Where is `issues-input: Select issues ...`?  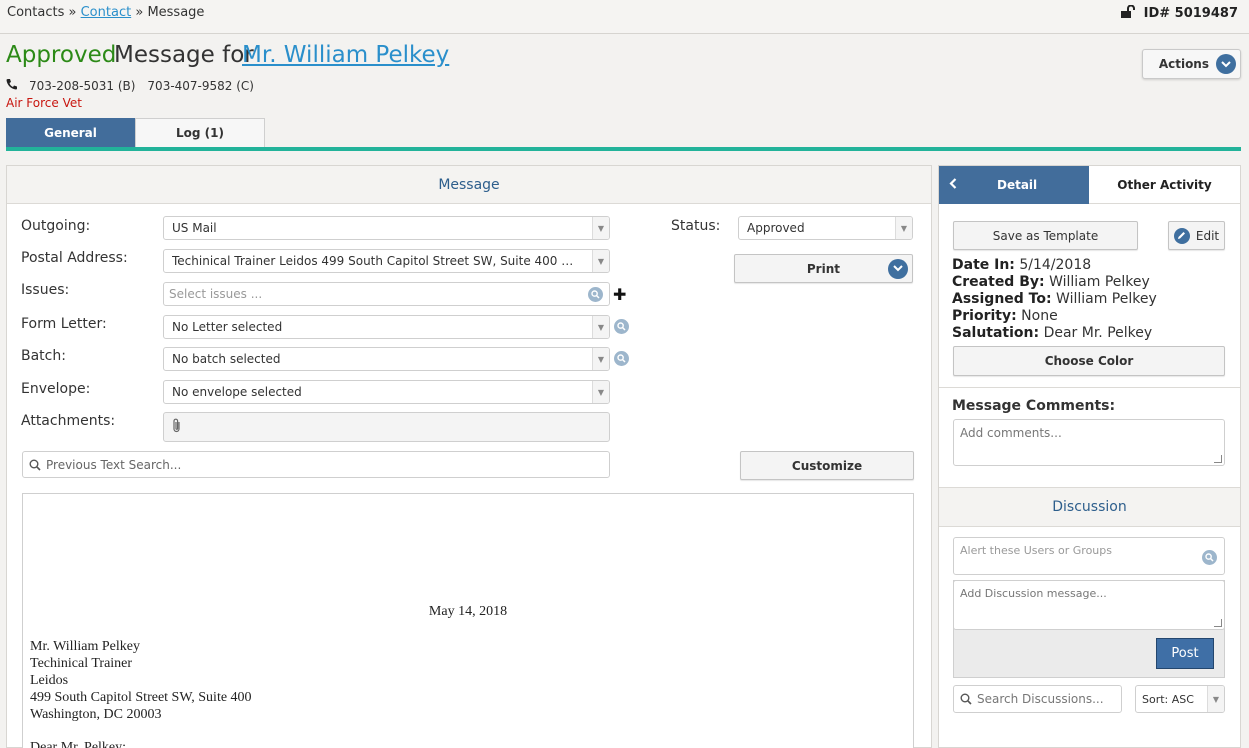
issues-input: Select issues ... is located at coordinates (386, 294).